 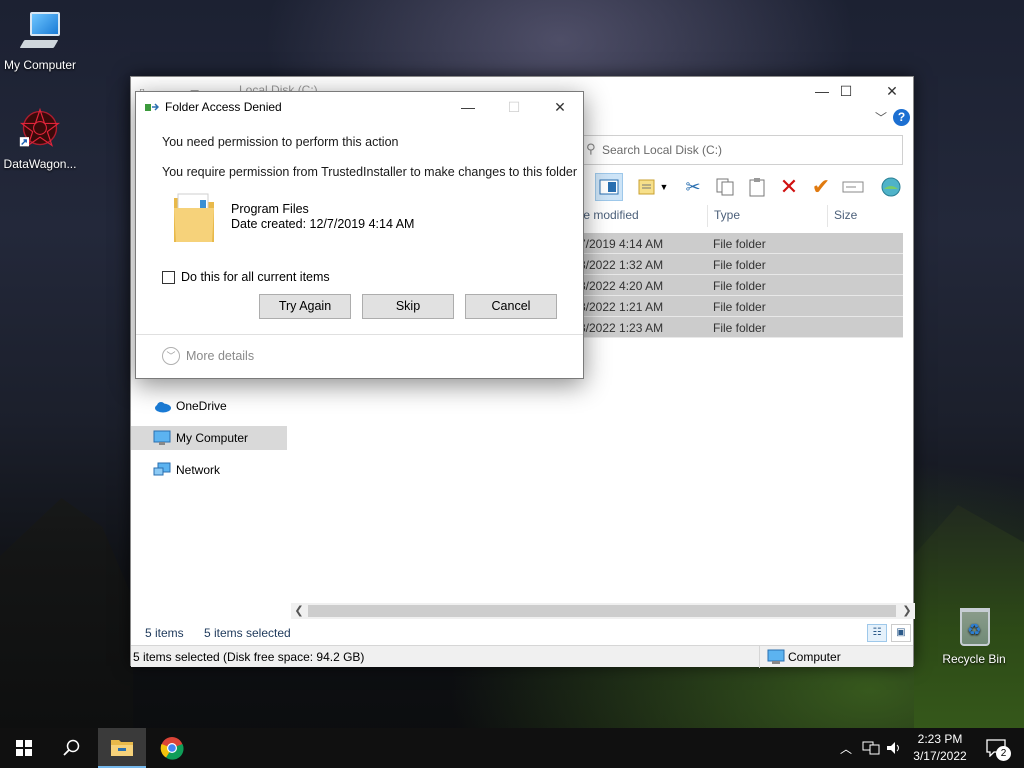 I want to click on windows-logo-icon, so click(x=24, y=748).